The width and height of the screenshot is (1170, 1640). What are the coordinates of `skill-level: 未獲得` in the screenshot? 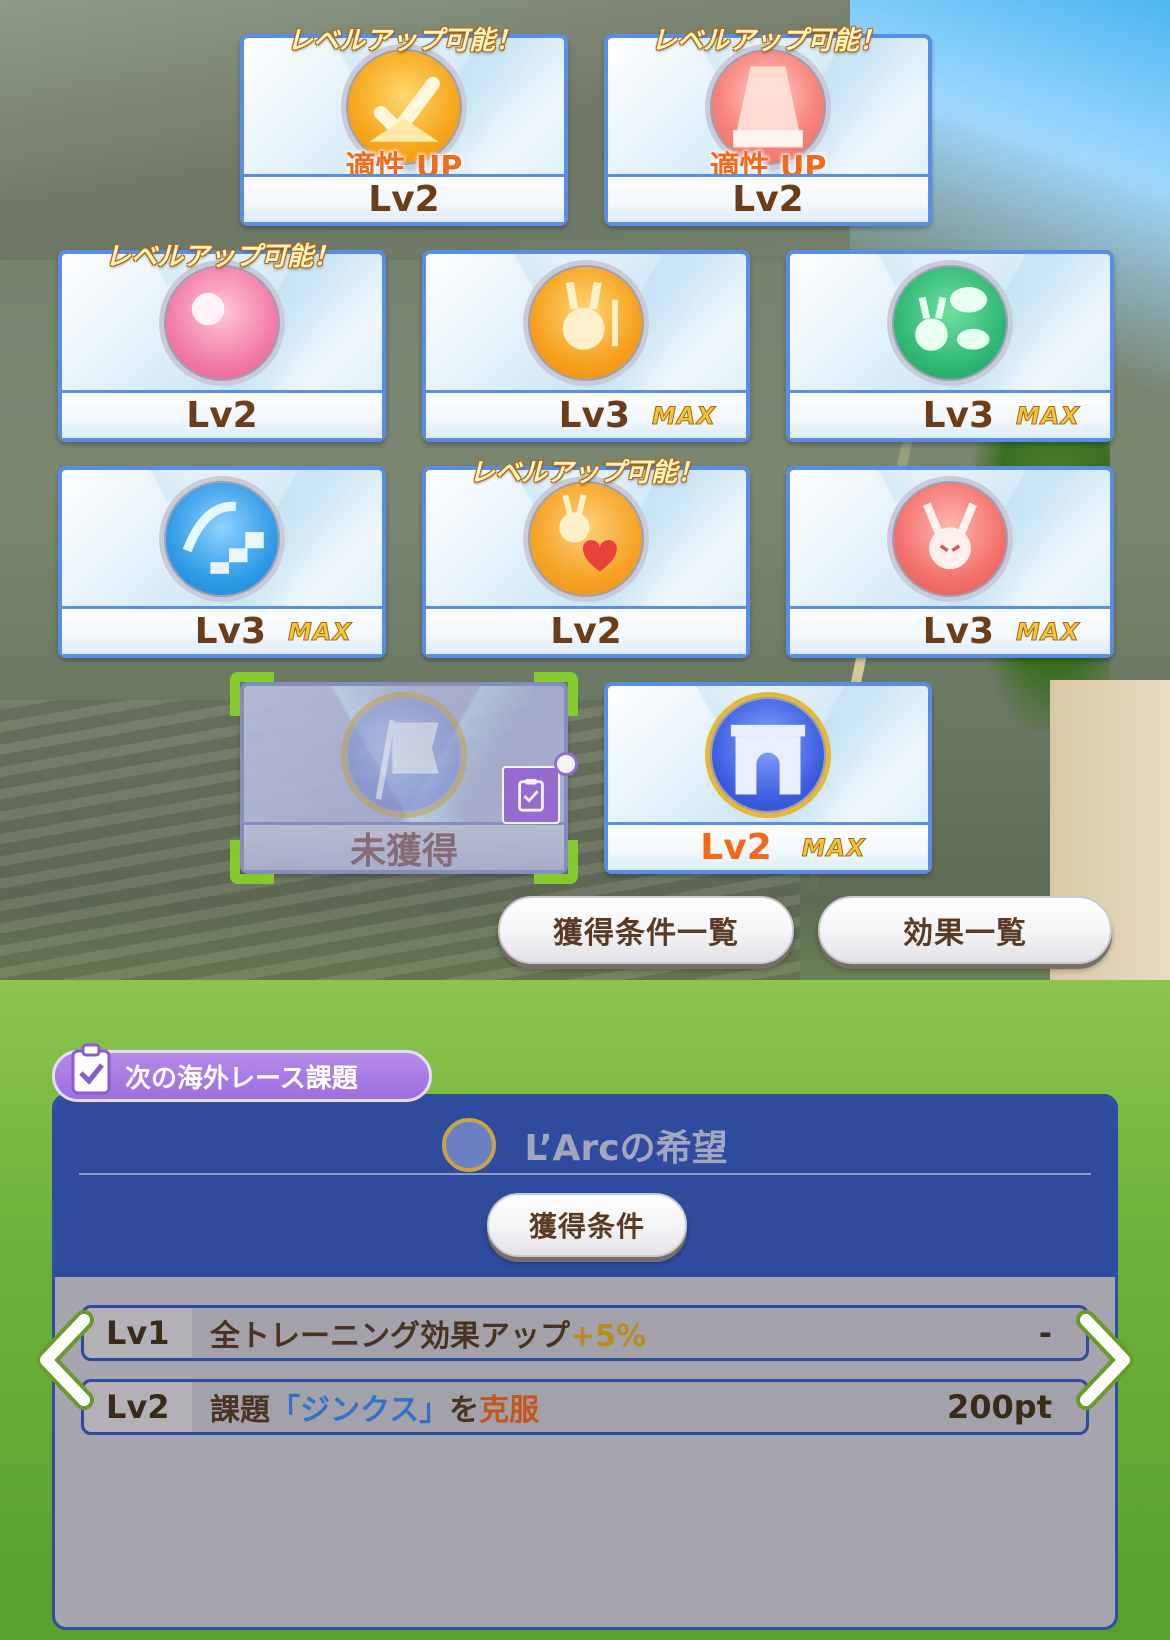 It's located at (403, 851).